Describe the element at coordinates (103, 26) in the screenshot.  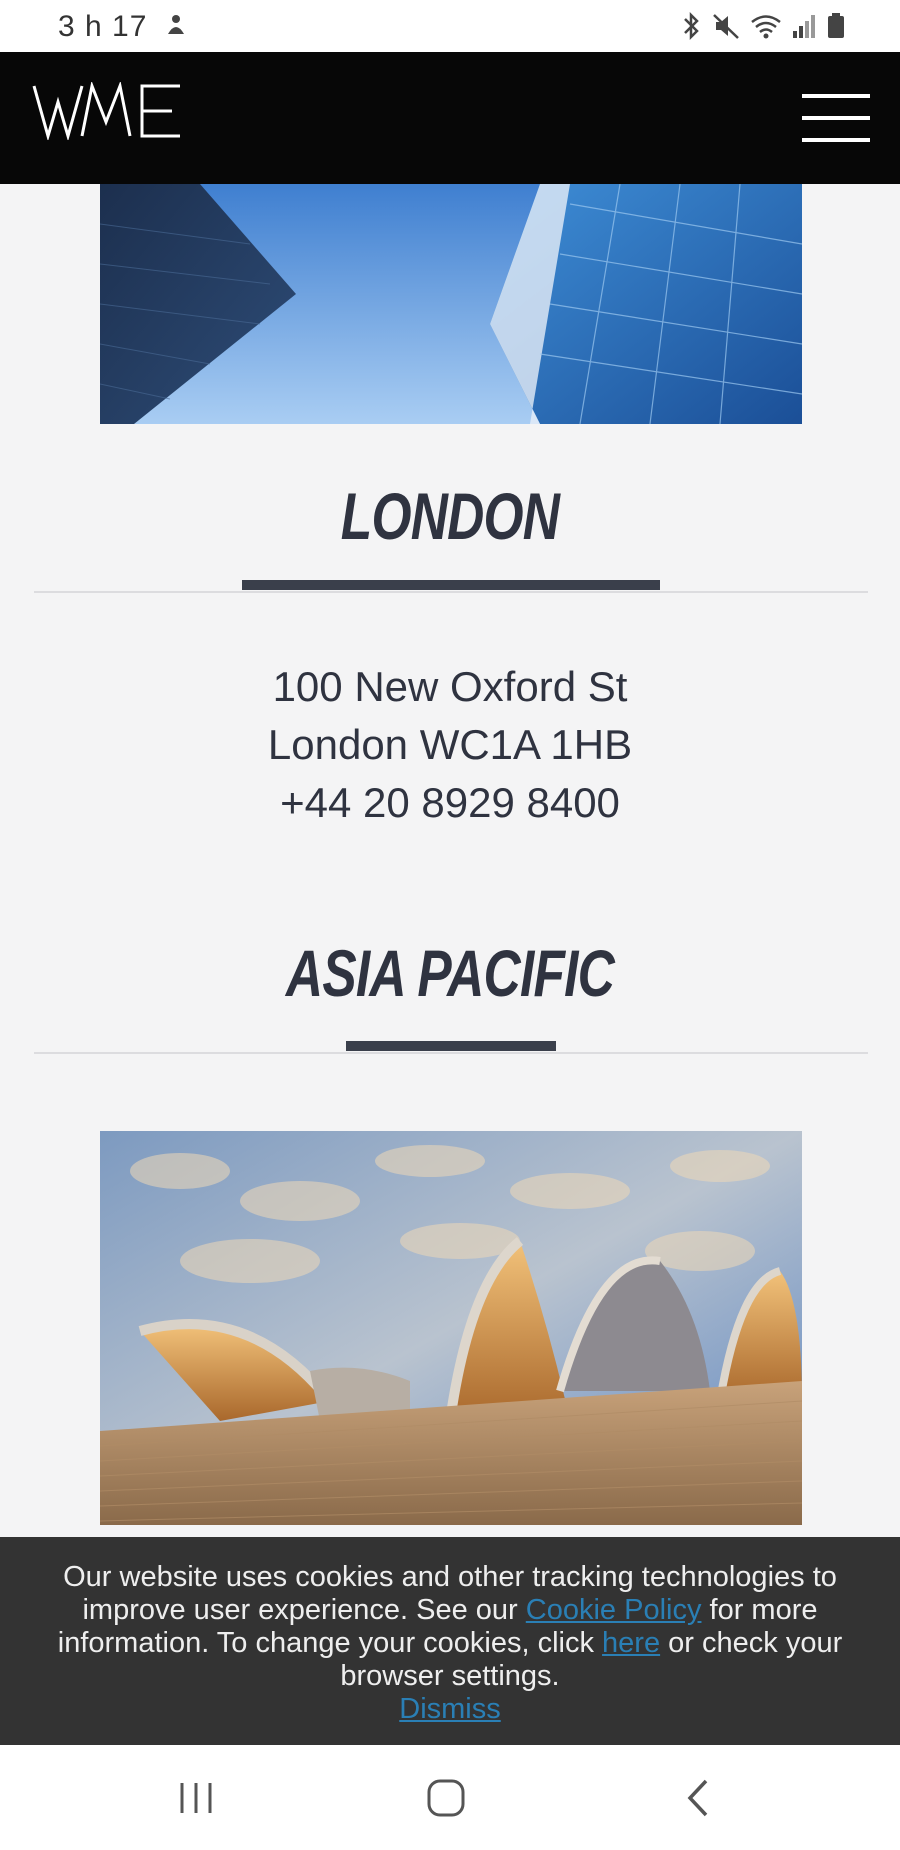
I see `status-time: 3 h 17` at that location.